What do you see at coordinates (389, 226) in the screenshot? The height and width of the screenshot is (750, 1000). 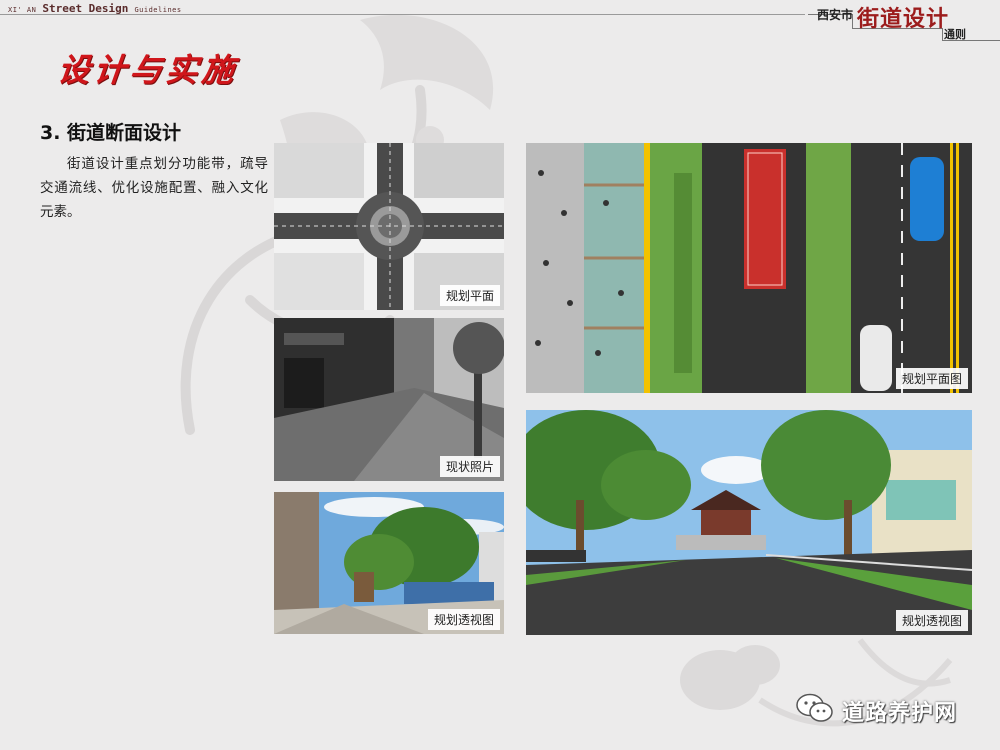 I see `plan-image: 规划平面` at bounding box center [389, 226].